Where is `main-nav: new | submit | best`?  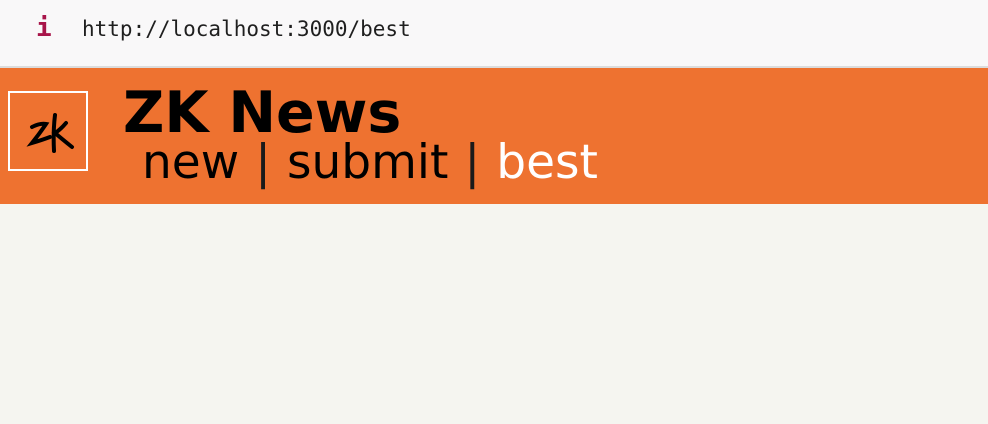 main-nav: new | submit | best is located at coordinates (370, 163).